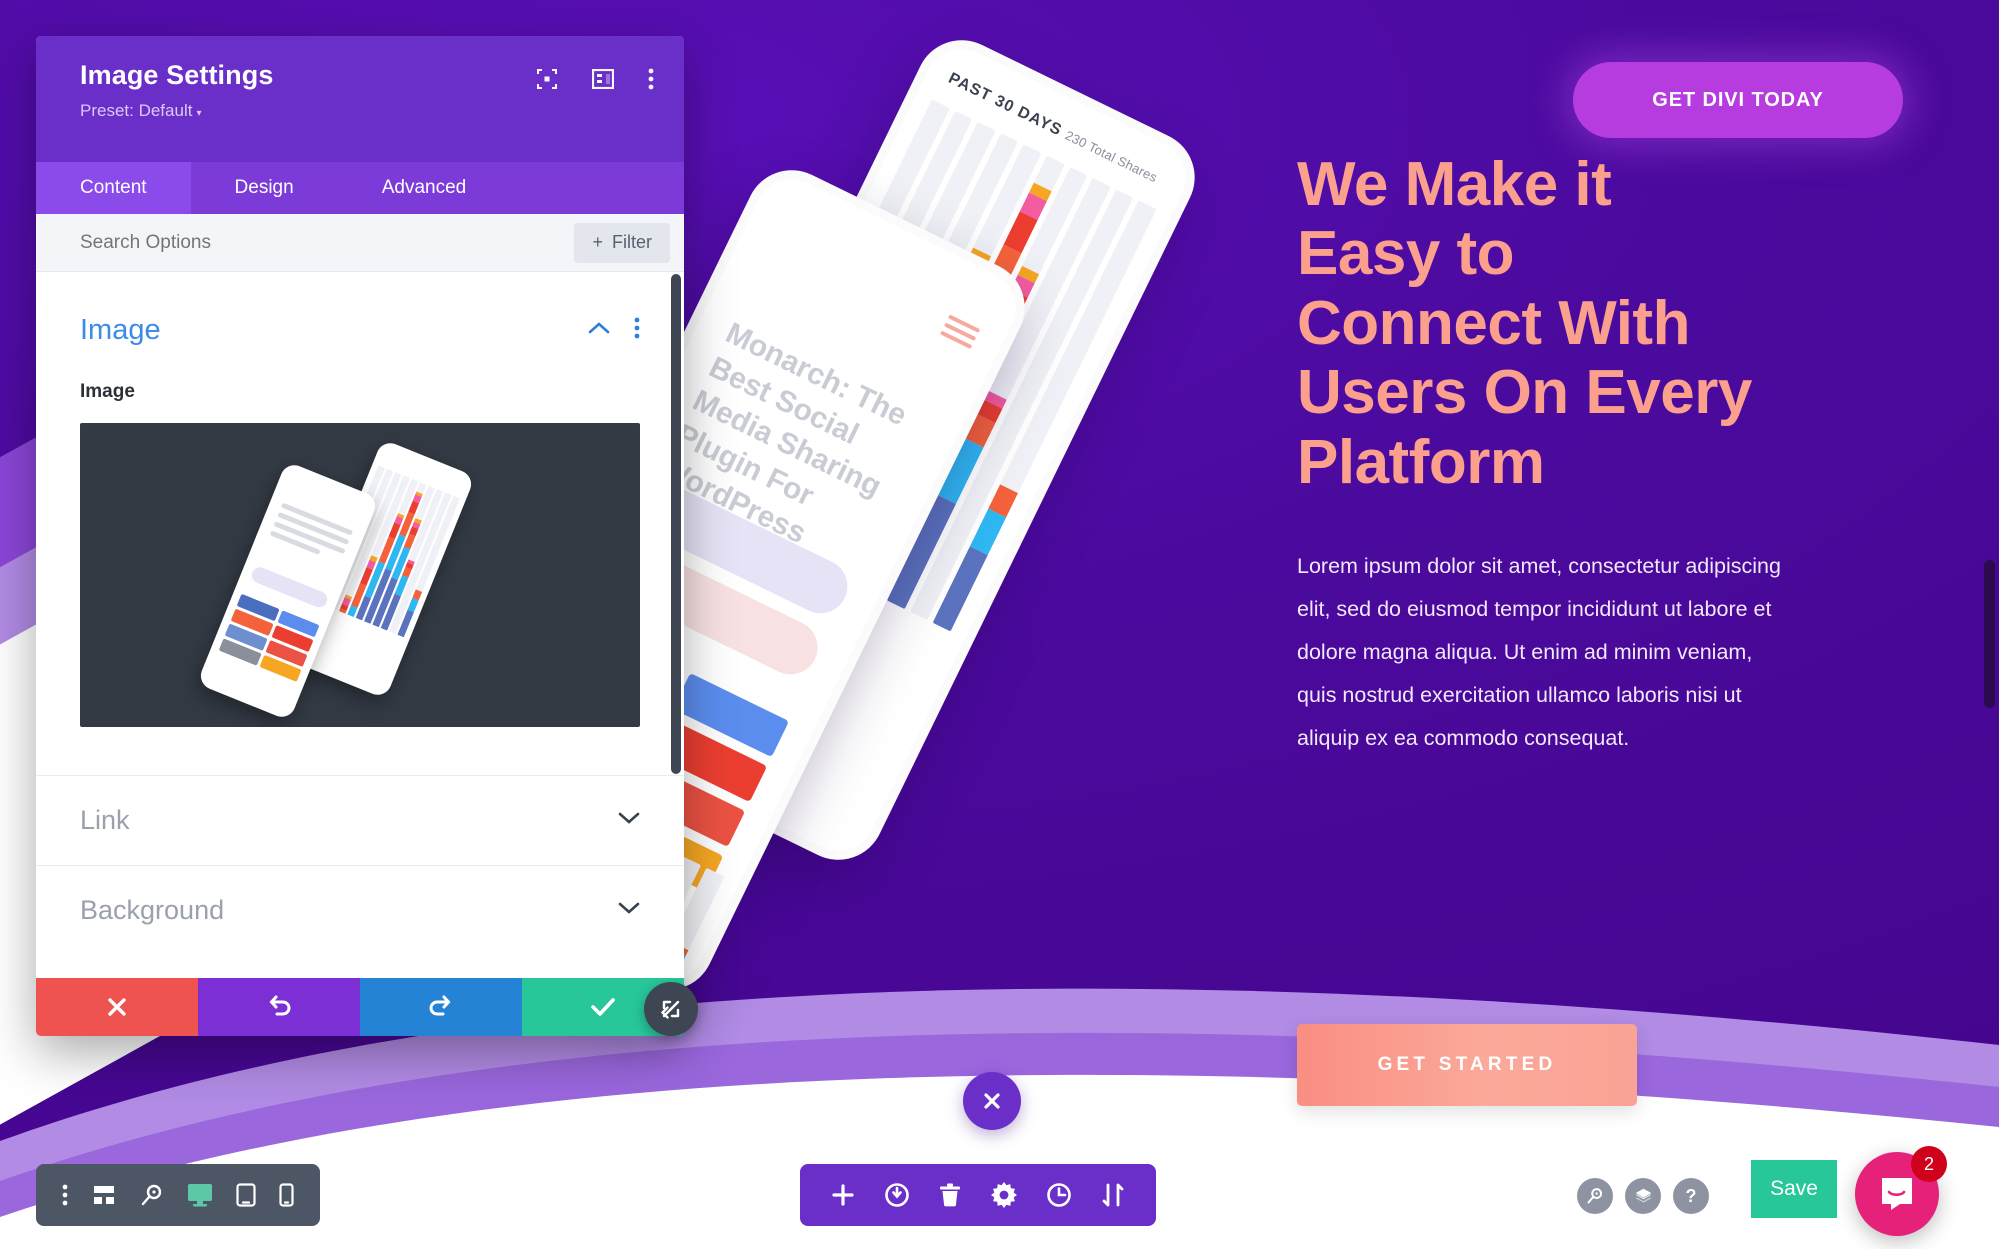 The height and width of the screenshot is (1249, 1999). I want to click on panel-tabs: Content Design Advanced, so click(360, 188).